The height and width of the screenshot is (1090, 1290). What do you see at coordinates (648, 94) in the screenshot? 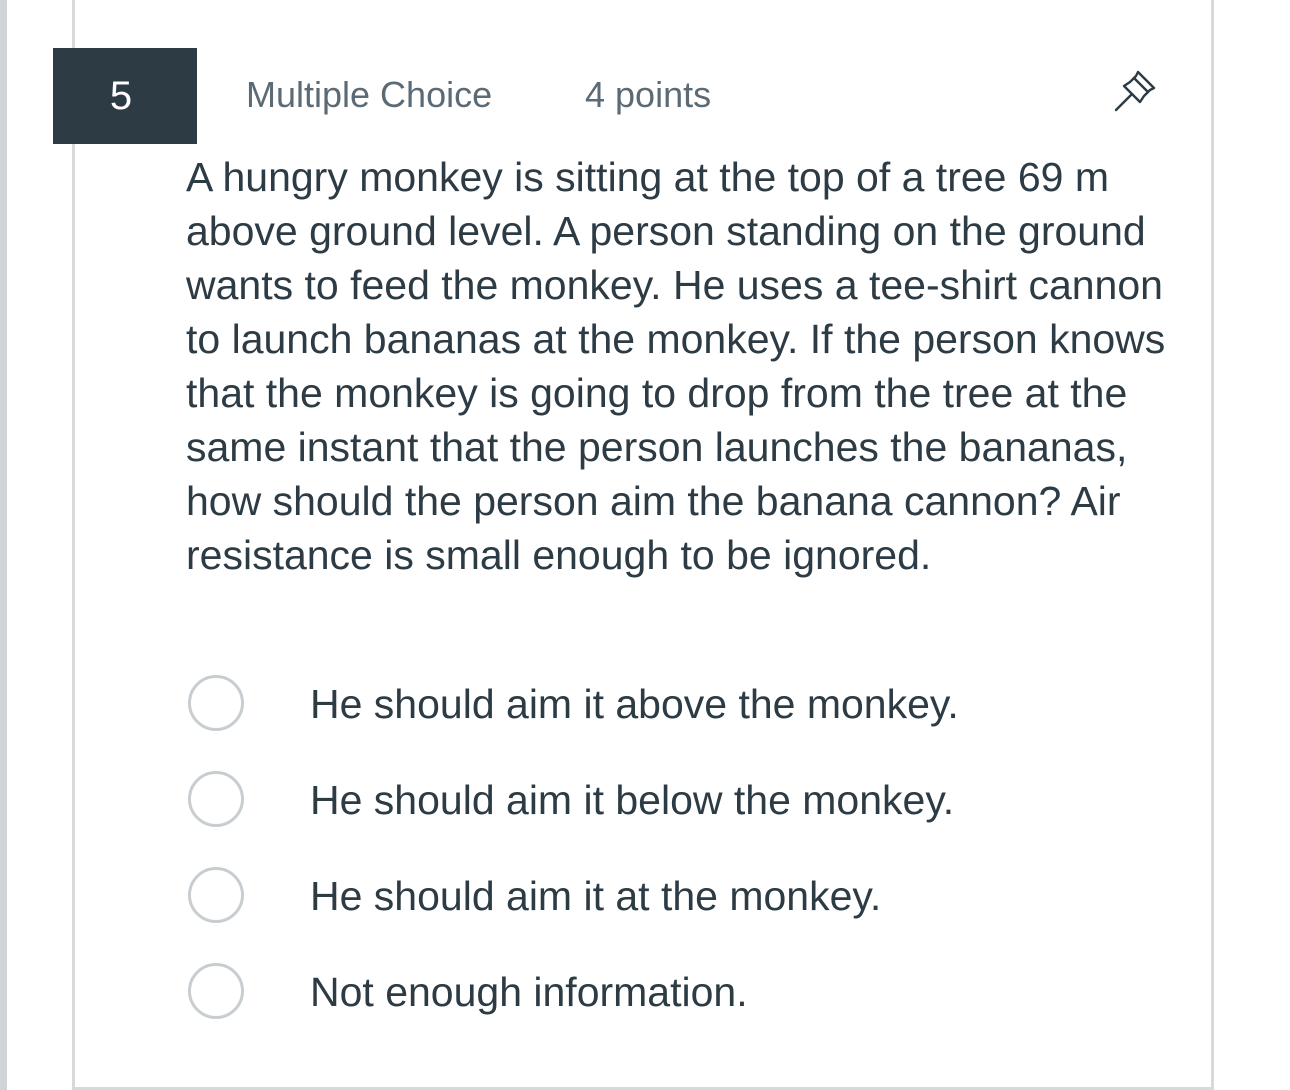
I see `question-points: 4 points` at bounding box center [648, 94].